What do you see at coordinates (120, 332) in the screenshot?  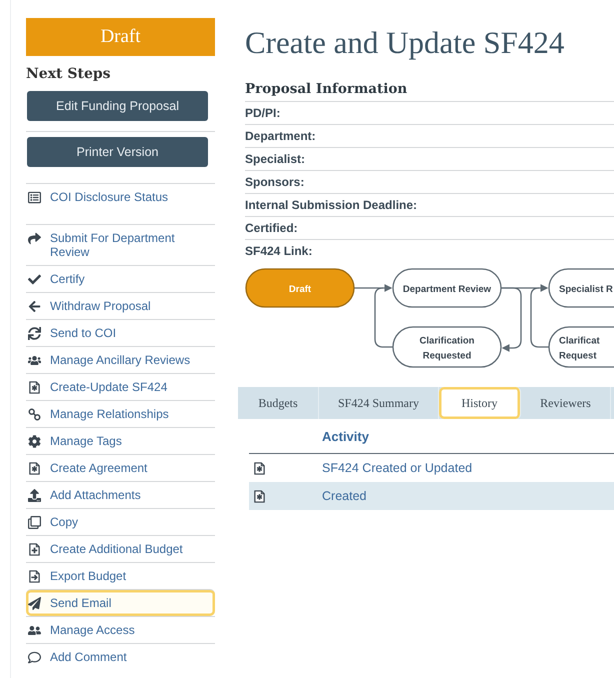 I see `action-link: Send to COI` at bounding box center [120, 332].